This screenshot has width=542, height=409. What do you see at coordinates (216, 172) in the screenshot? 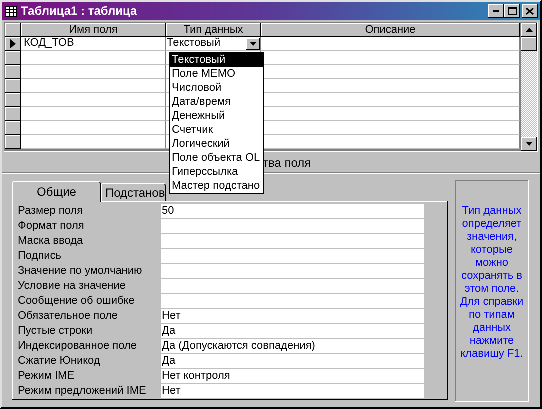
I see `dropdown-item: Гиперссылка` at bounding box center [216, 172].